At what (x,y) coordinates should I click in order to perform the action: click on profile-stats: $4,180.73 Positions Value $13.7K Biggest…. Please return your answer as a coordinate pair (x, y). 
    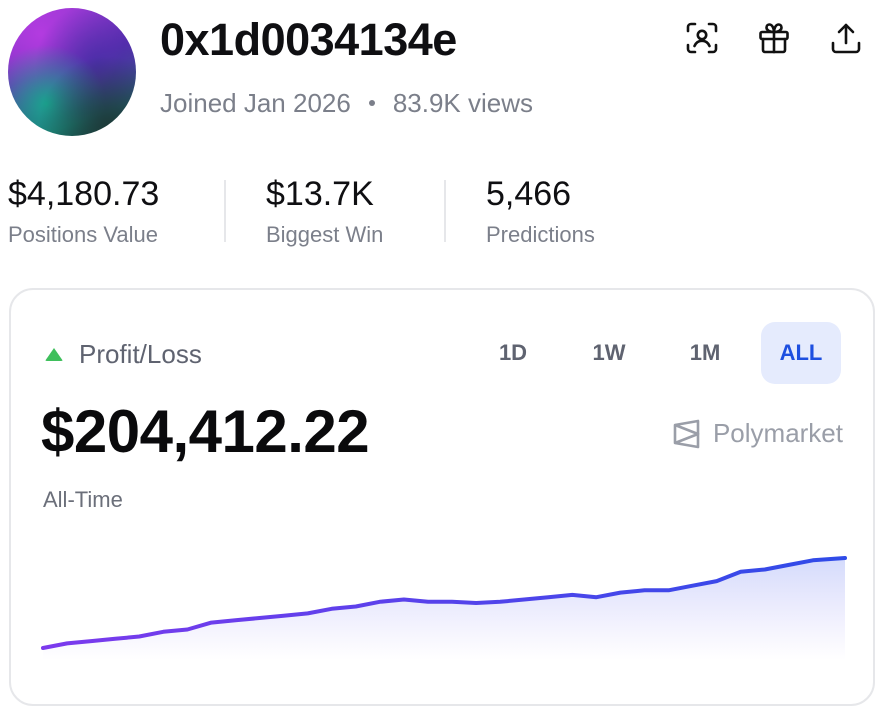
    Looking at the image, I should click on (444, 214).